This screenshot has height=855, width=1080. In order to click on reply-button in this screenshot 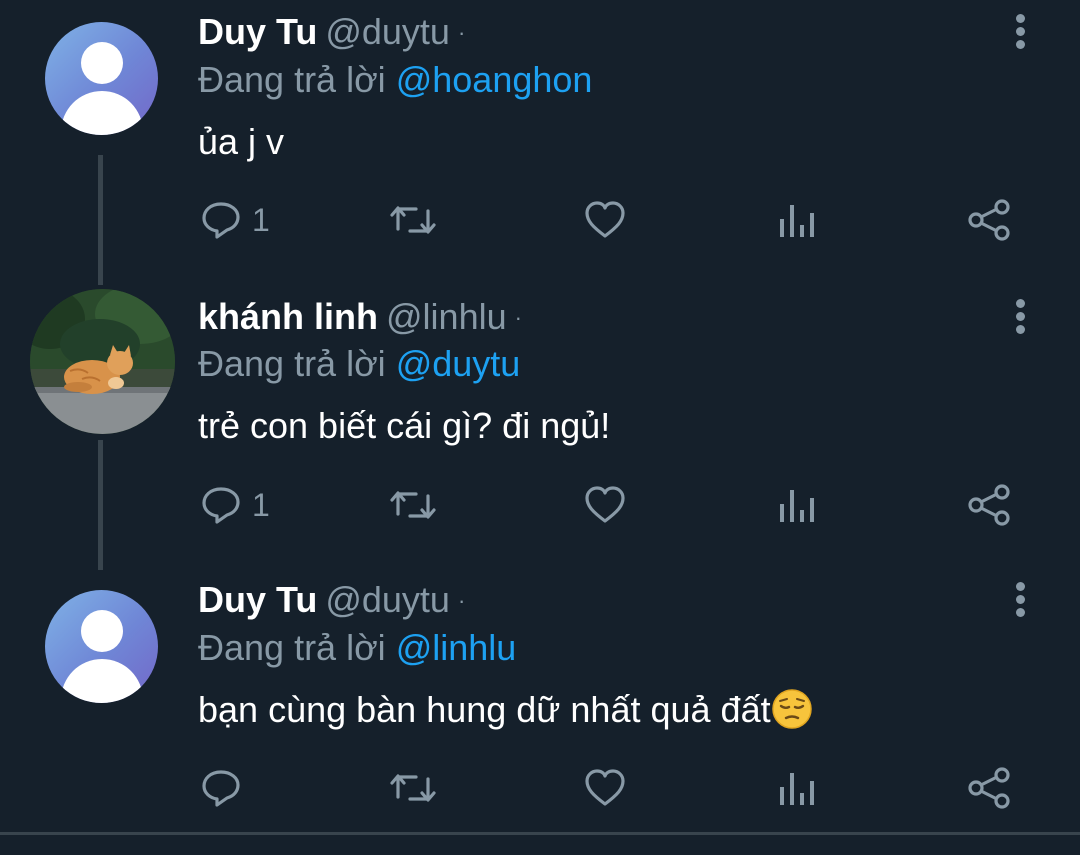, I will do `click(226, 788)`.